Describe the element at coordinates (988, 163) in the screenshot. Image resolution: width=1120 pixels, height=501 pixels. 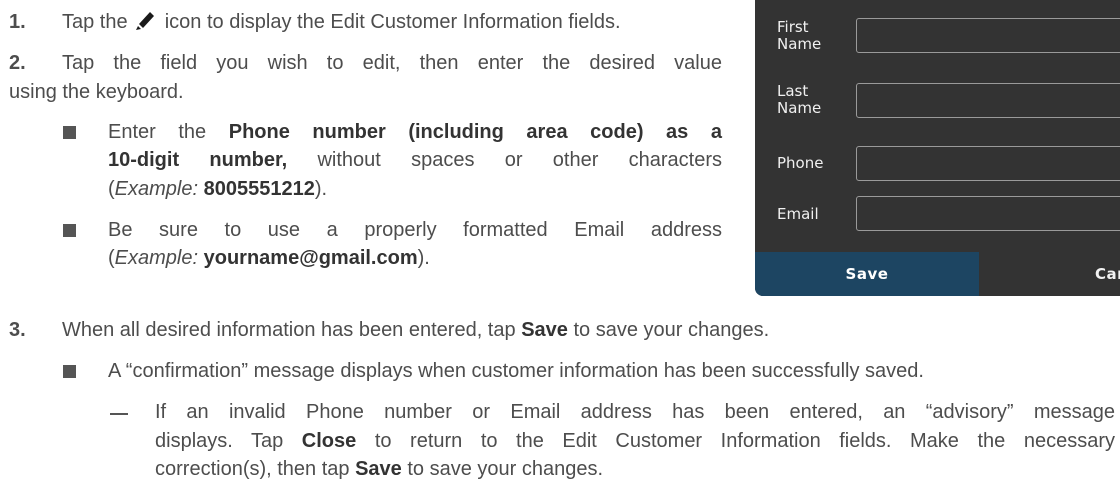
I see `phone-field` at that location.